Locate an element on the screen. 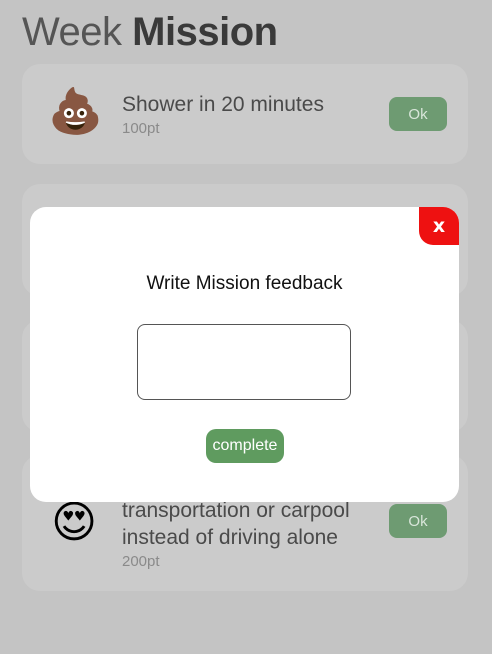  complete-button: complete is located at coordinates (245, 446).